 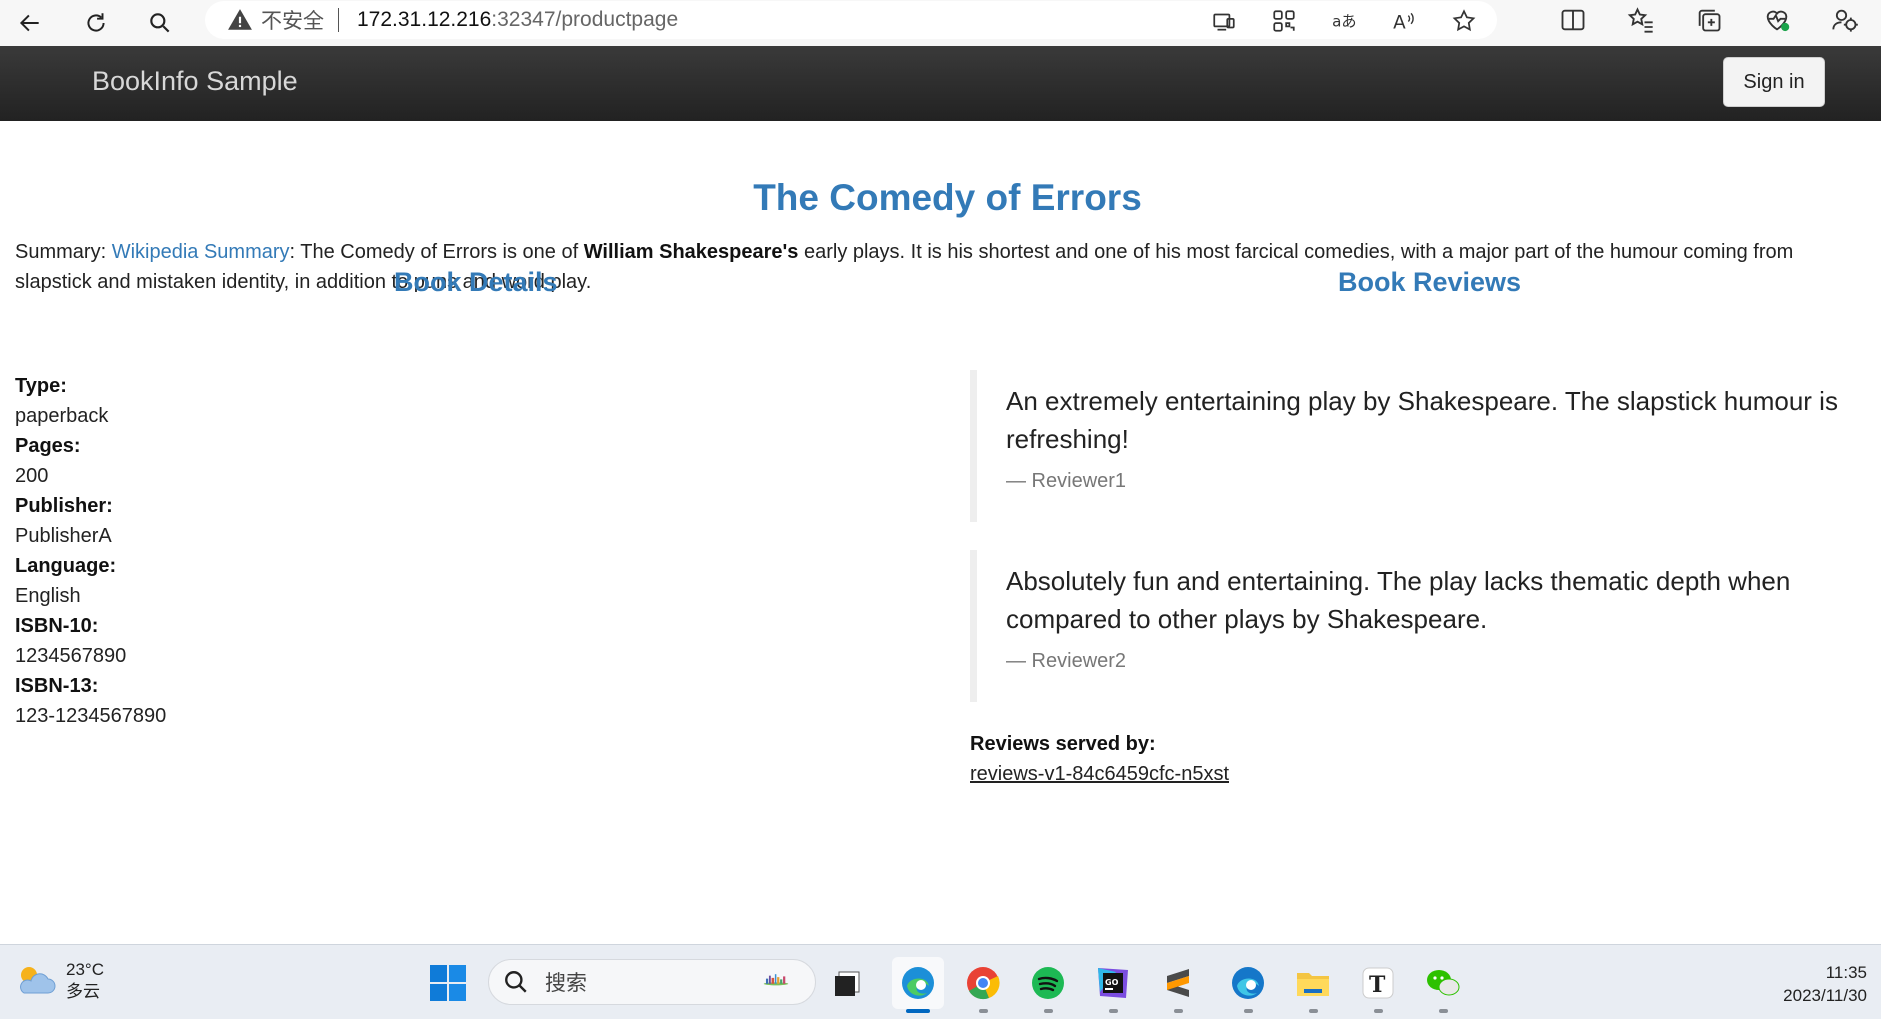 What do you see at coordinates (41, 386) in the screenshot?
I see `detail-label-type: Type:` at bounding box center [41, 386].